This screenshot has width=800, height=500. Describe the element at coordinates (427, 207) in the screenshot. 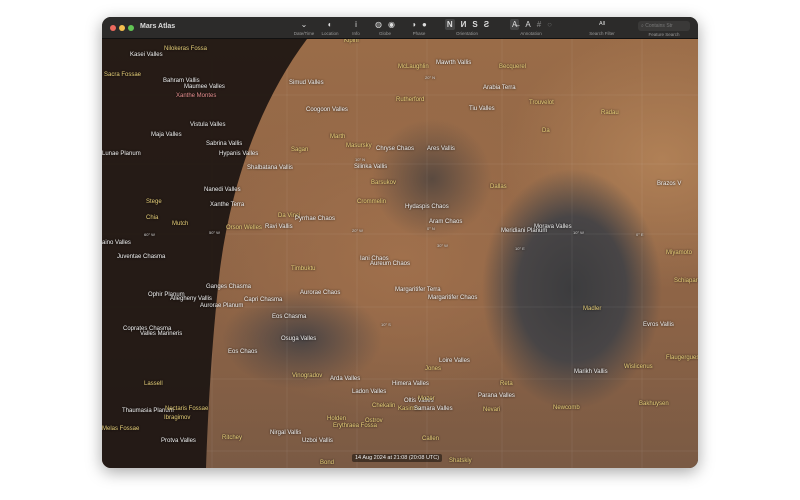

I see `feature-label: Hydaspis Chaos` at that location.